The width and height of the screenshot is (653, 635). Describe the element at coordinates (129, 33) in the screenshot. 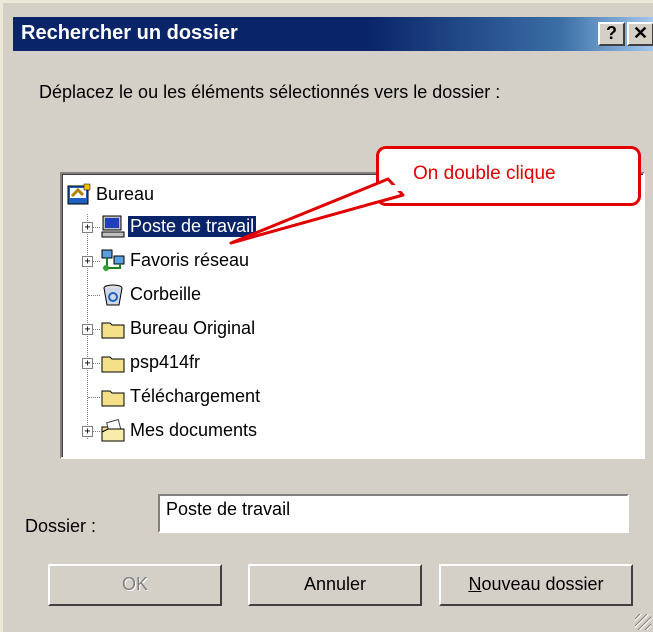

I see `window-title: Rechercher un dossier` at that location.